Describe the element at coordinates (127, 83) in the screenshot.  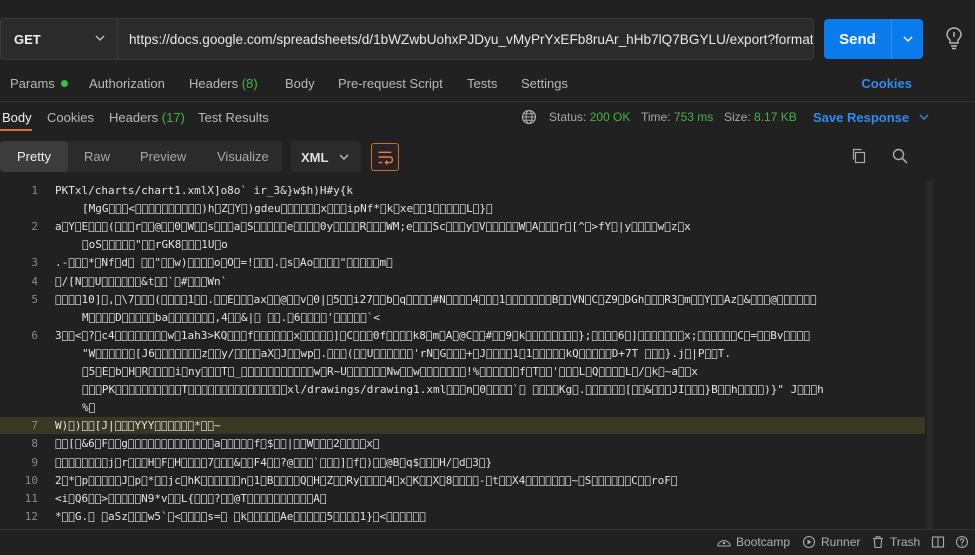
I see `tab-authorization: Authorization` at that location.